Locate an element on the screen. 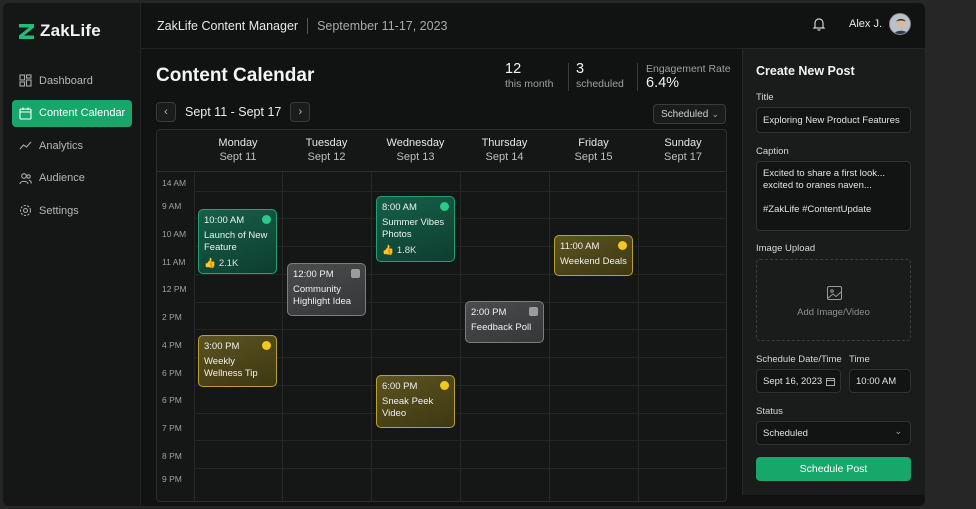 The height and width of the screenshot is (509, 976). status-filter-dropdown: Scheduled ⌄ is located at coordinates (689, 114).